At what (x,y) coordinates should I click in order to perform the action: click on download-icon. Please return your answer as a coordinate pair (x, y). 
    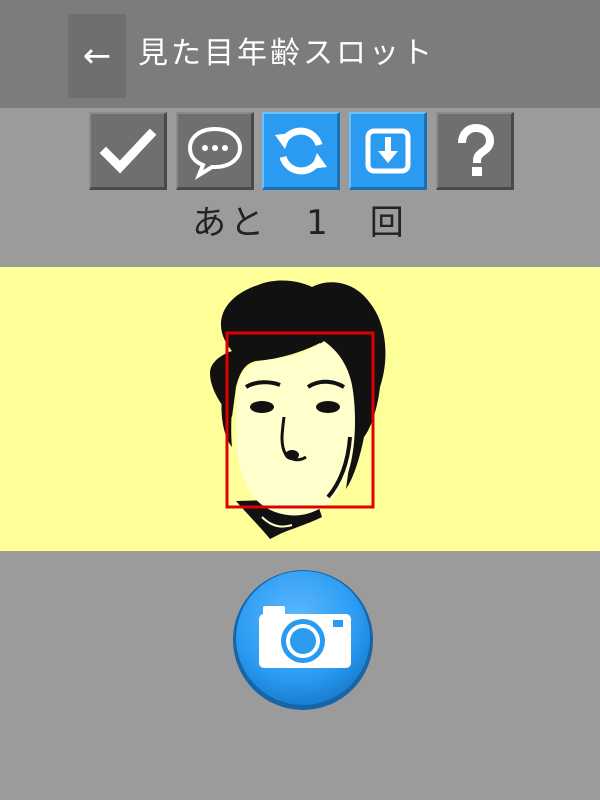
    Looking at the image, I should click on (387, 150).